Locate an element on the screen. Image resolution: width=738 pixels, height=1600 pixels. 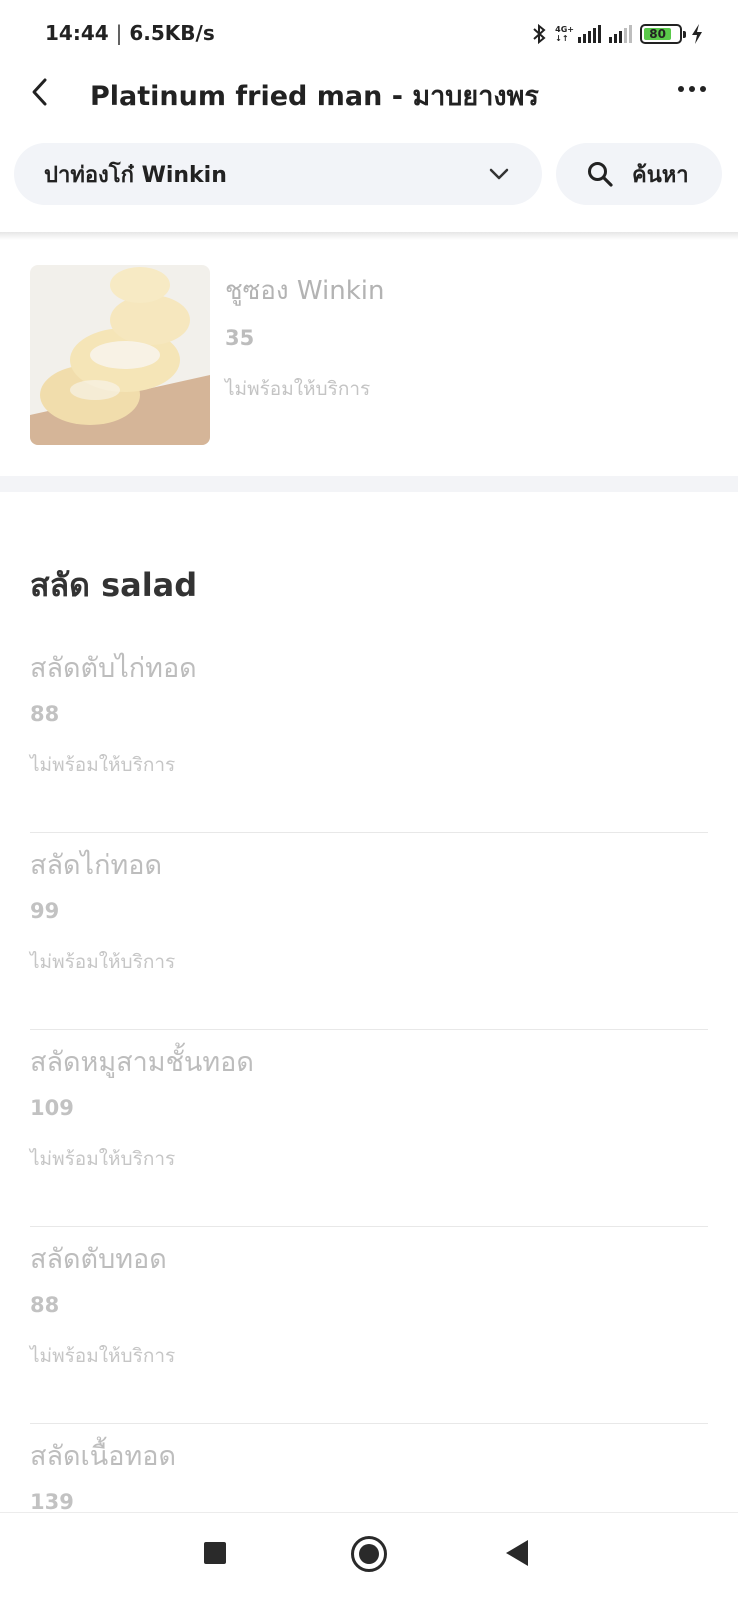
signal-4g-icon: 4G+ ↓↑ is located at coordinates (564, 34).